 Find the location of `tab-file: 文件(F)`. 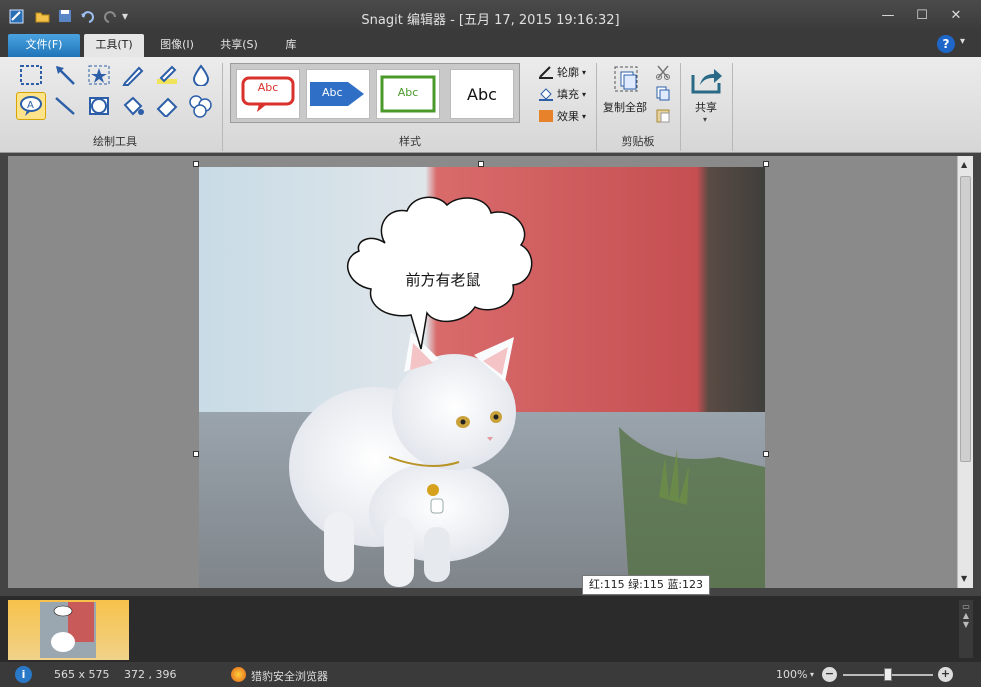

tab-file: 文件(F) is located at coordinates (44, 45).